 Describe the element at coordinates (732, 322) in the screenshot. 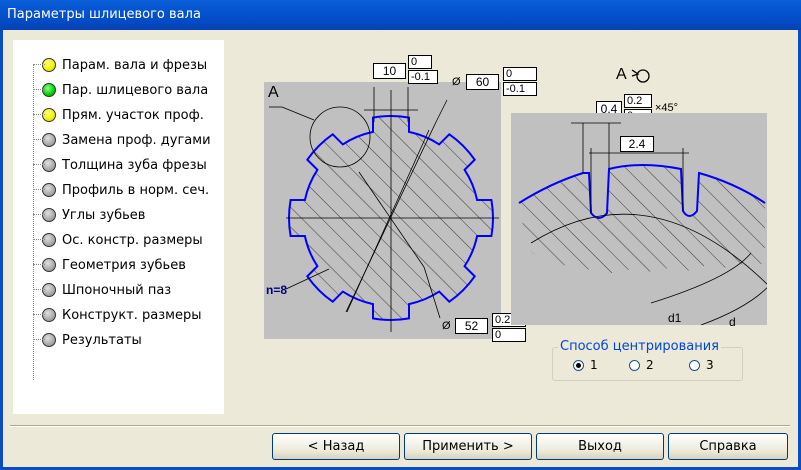

I see `d-label: d` at that location.